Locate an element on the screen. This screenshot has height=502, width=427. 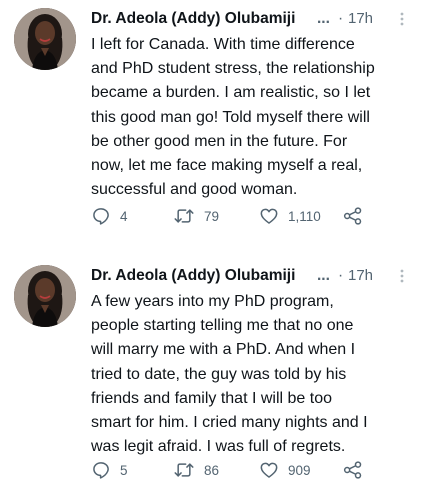
retweet-count: 79 is located at coordinates (212, 216).